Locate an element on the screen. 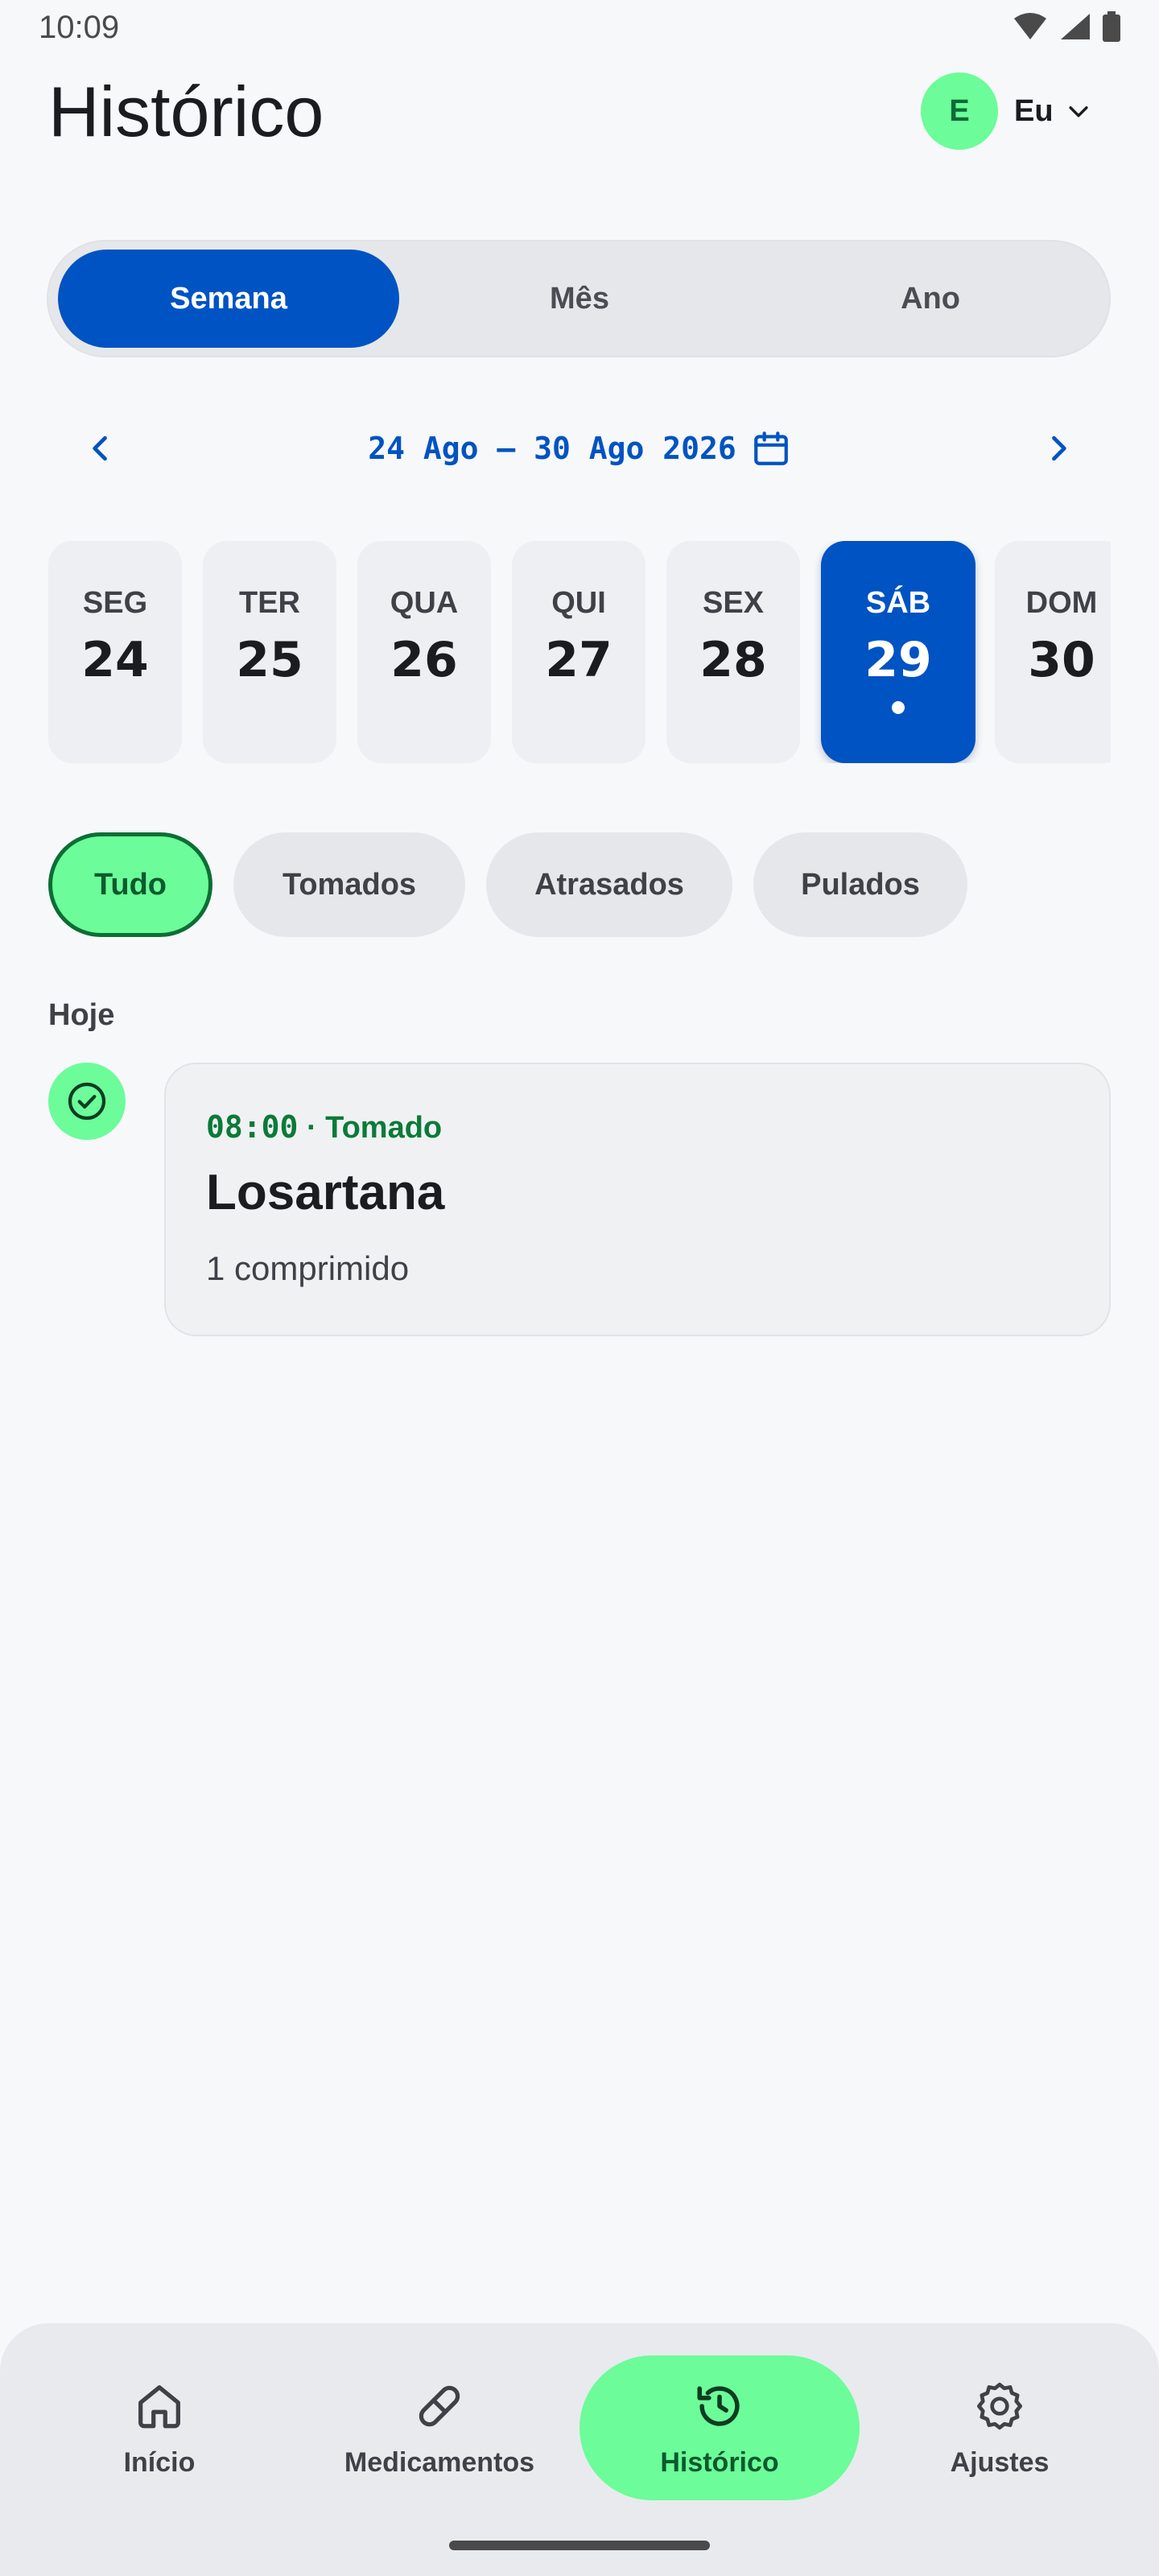  section-label: Hoje is located at coordinates (81, 1015).